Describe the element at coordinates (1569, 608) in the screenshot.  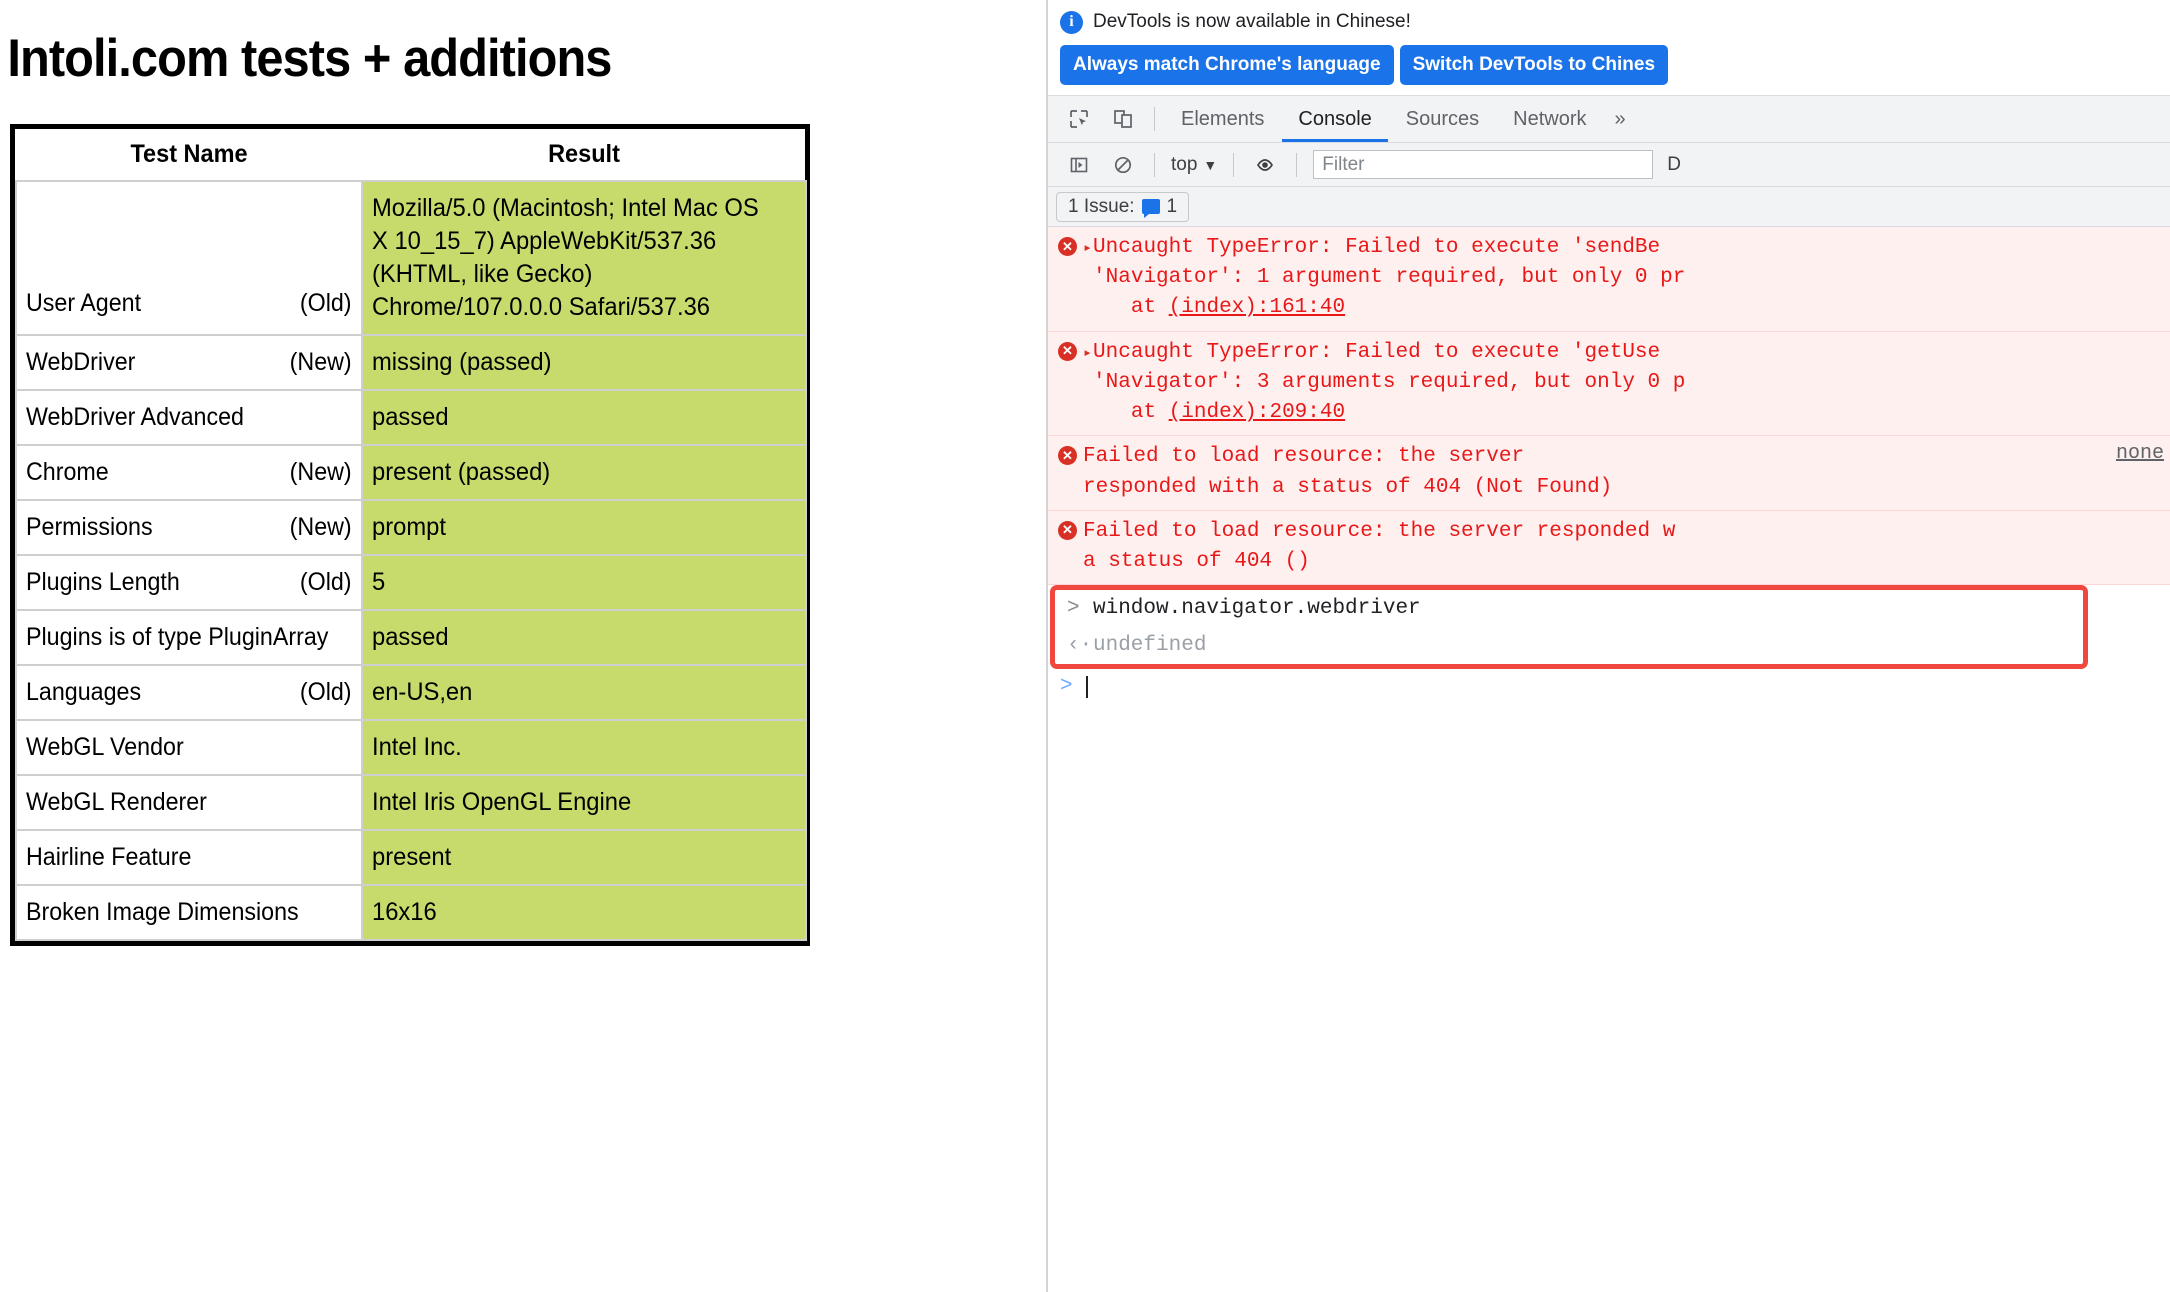
I see `console-input-line: > window.navigator.webdriver` at that location.